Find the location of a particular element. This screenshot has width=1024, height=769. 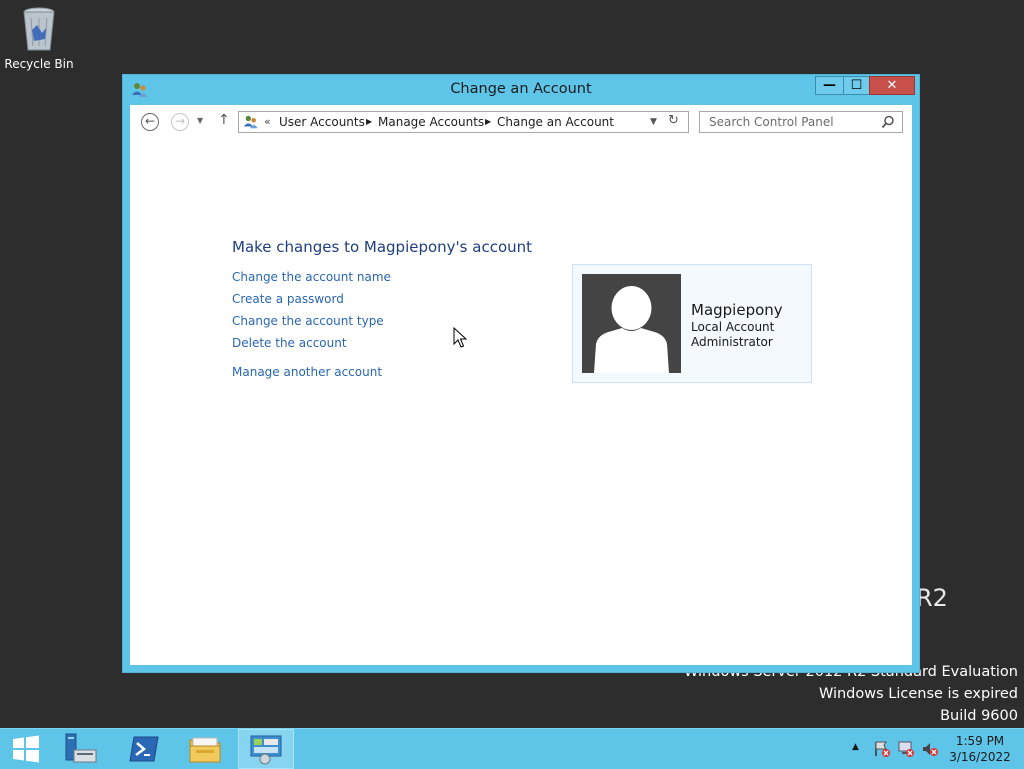

show-hidden-icons-button: ▲ is located at coordinates (855, 747).